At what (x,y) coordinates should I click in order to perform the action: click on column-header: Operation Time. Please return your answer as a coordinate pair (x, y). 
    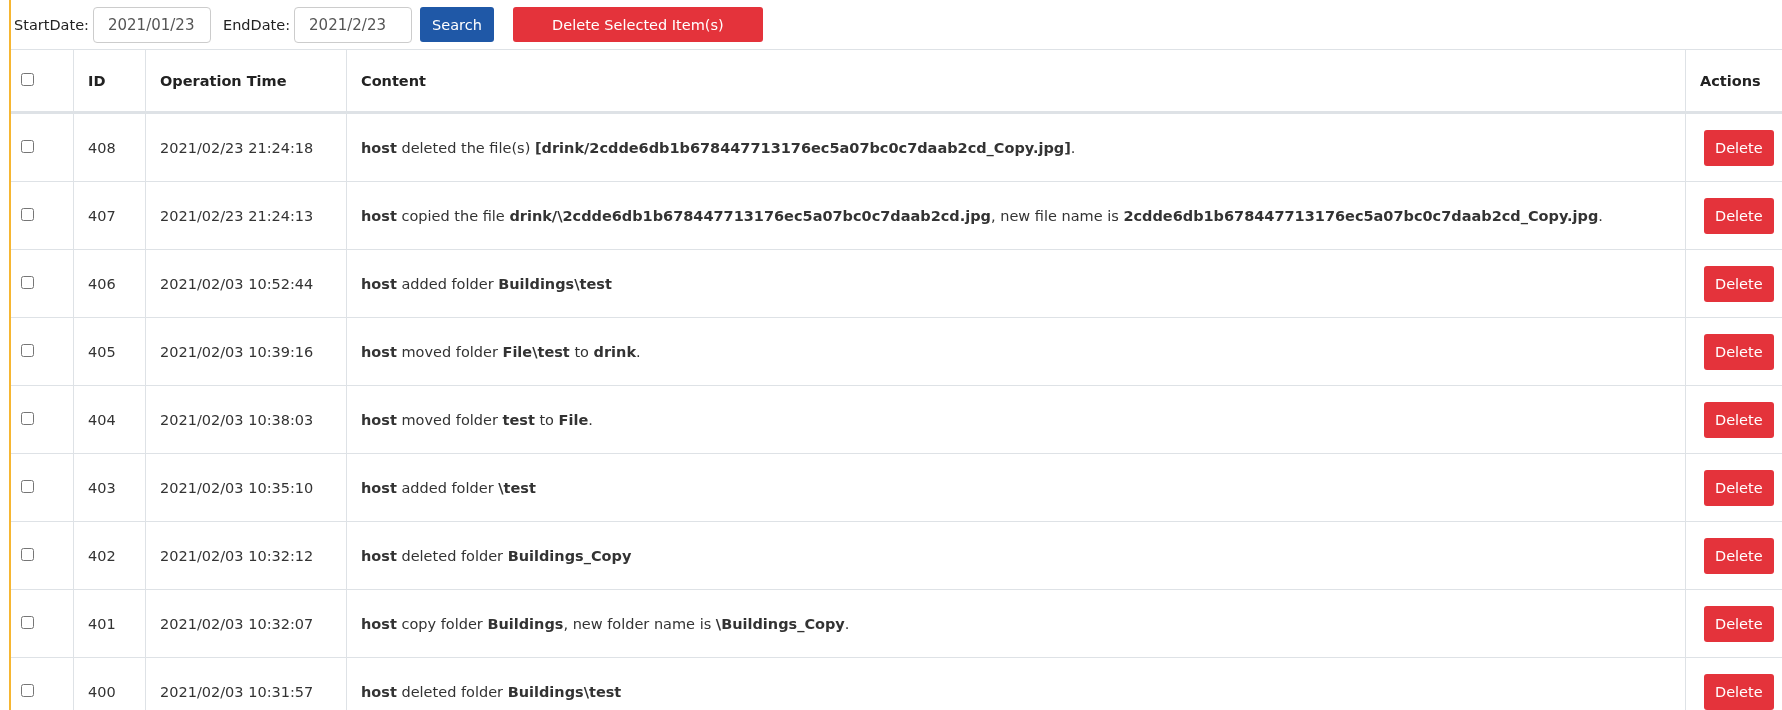
    Looking at the image, I should click on (223, 80).